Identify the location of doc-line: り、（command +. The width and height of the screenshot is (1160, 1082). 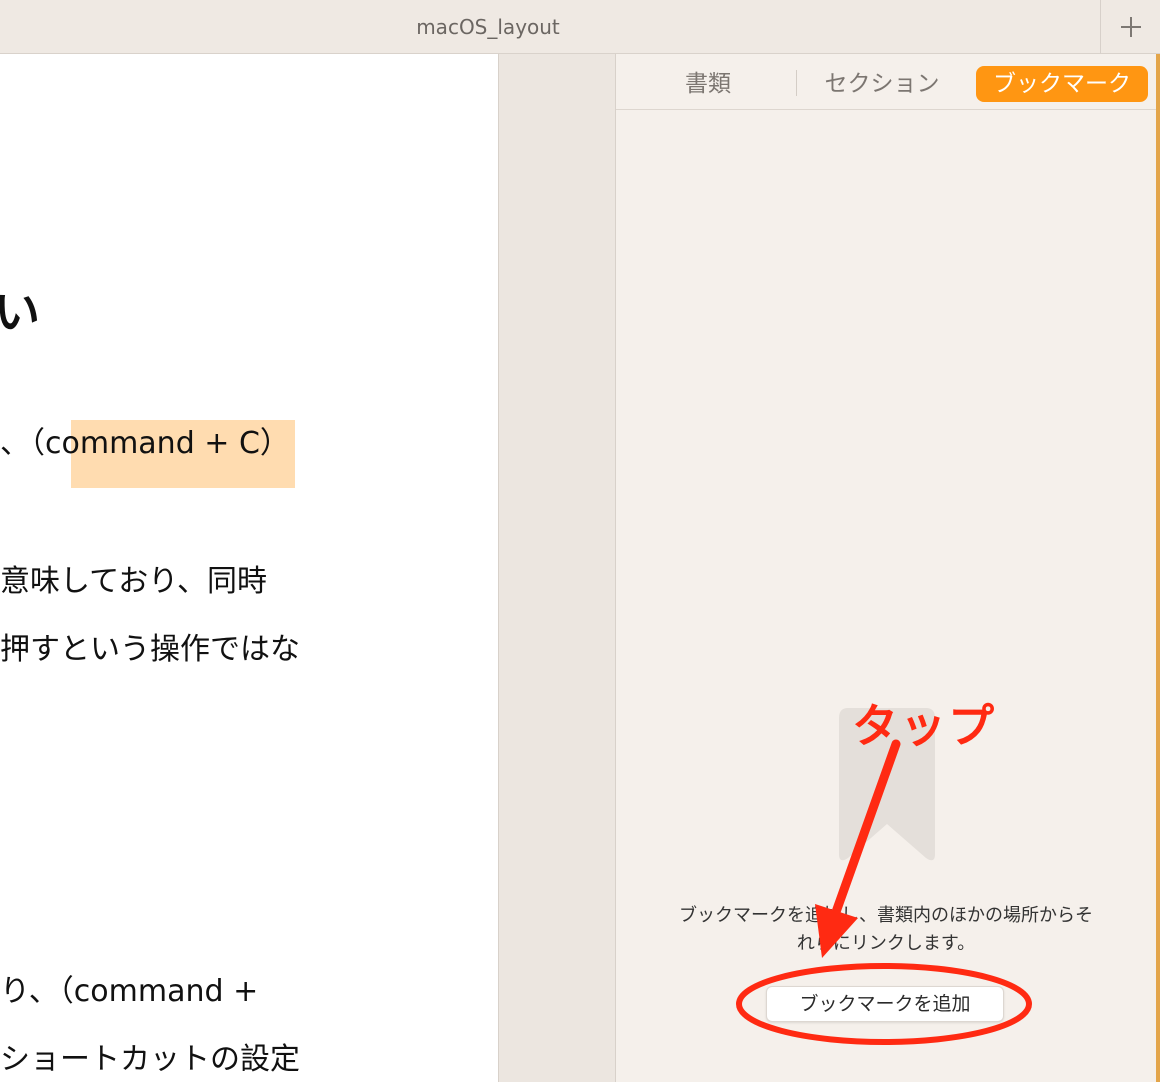
(129, 991).